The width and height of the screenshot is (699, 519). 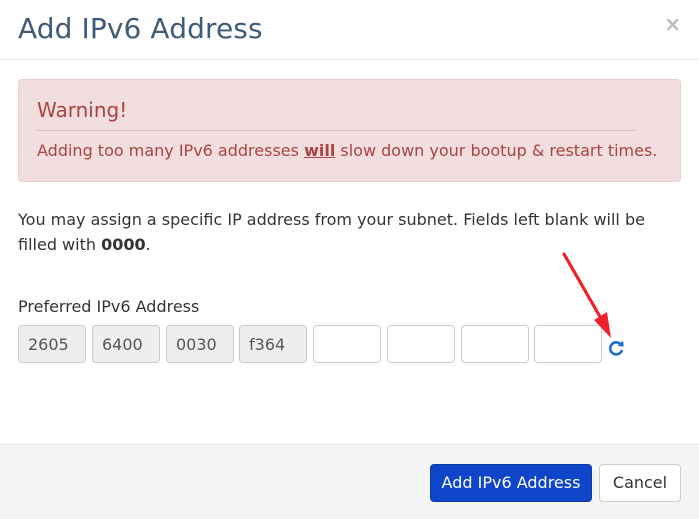 What do you see at coordinates (140, 28) in the screenshot?
I see `dialog-title: Add IPv6 Address` at bounding box center [140, 28].